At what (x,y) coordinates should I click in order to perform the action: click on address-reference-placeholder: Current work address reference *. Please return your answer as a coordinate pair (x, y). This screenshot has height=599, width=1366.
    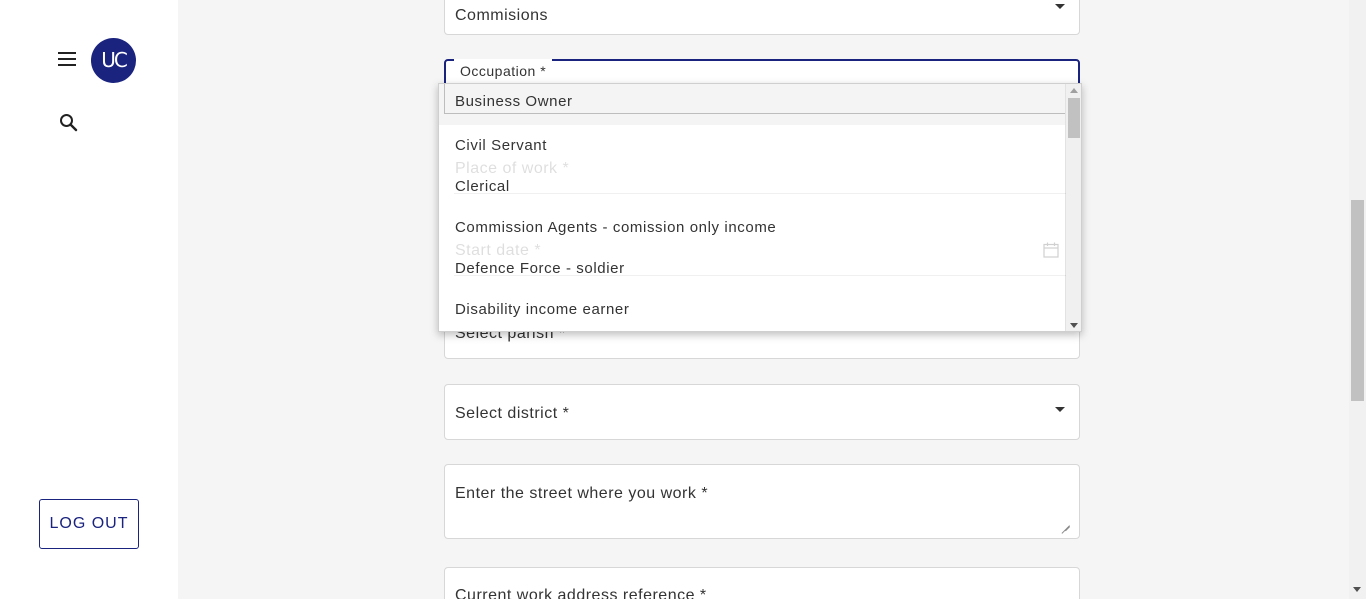
    Looking at the image, I should click on (581, 593).